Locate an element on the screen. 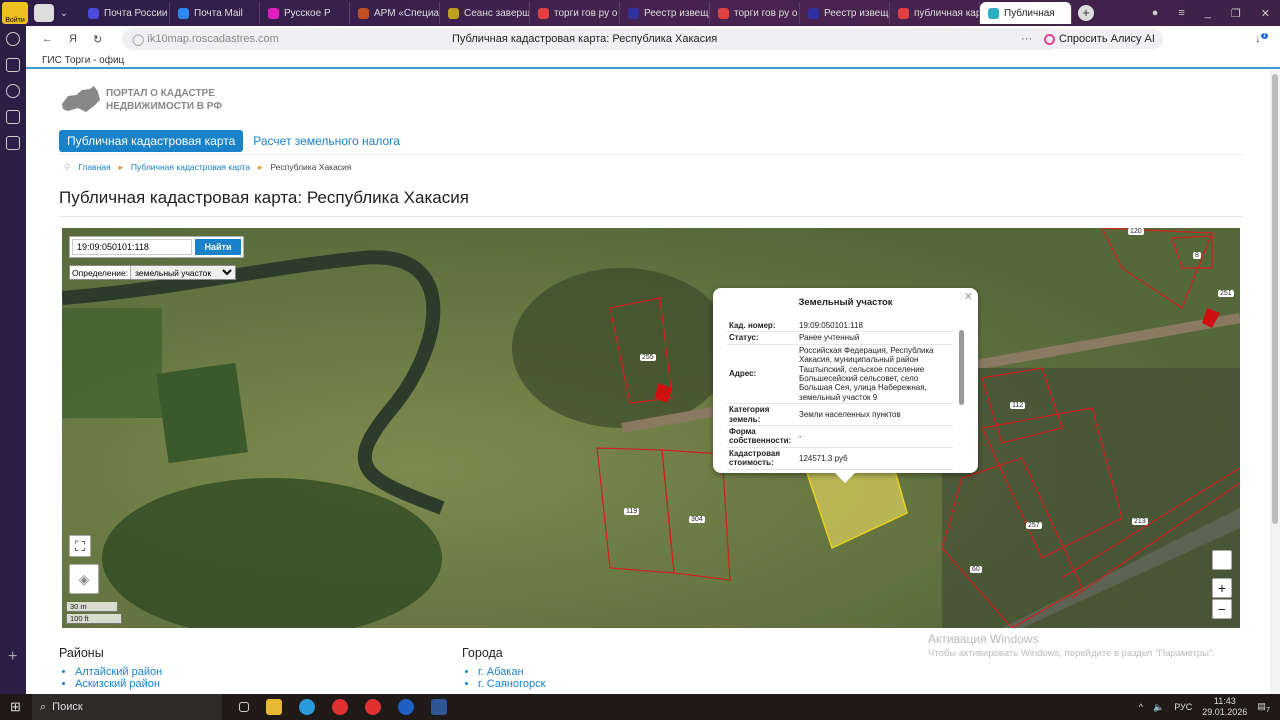 This screenshot has height=720, width=1280. media-icon is located at coordinates (13, 143).